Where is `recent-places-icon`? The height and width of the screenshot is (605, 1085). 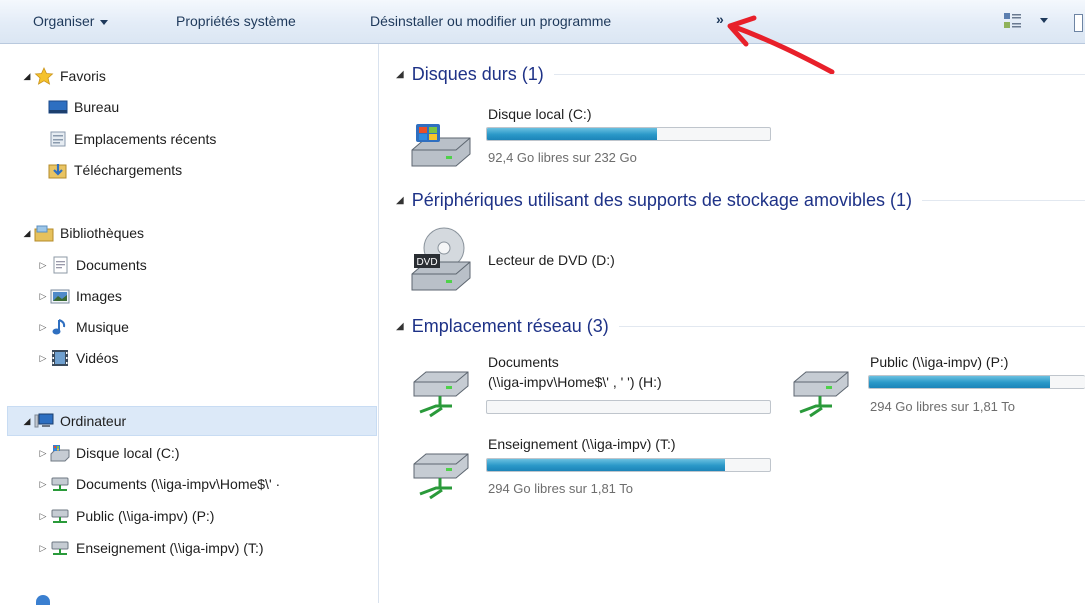 recent-places-icon is located at coordinates (58, 139).